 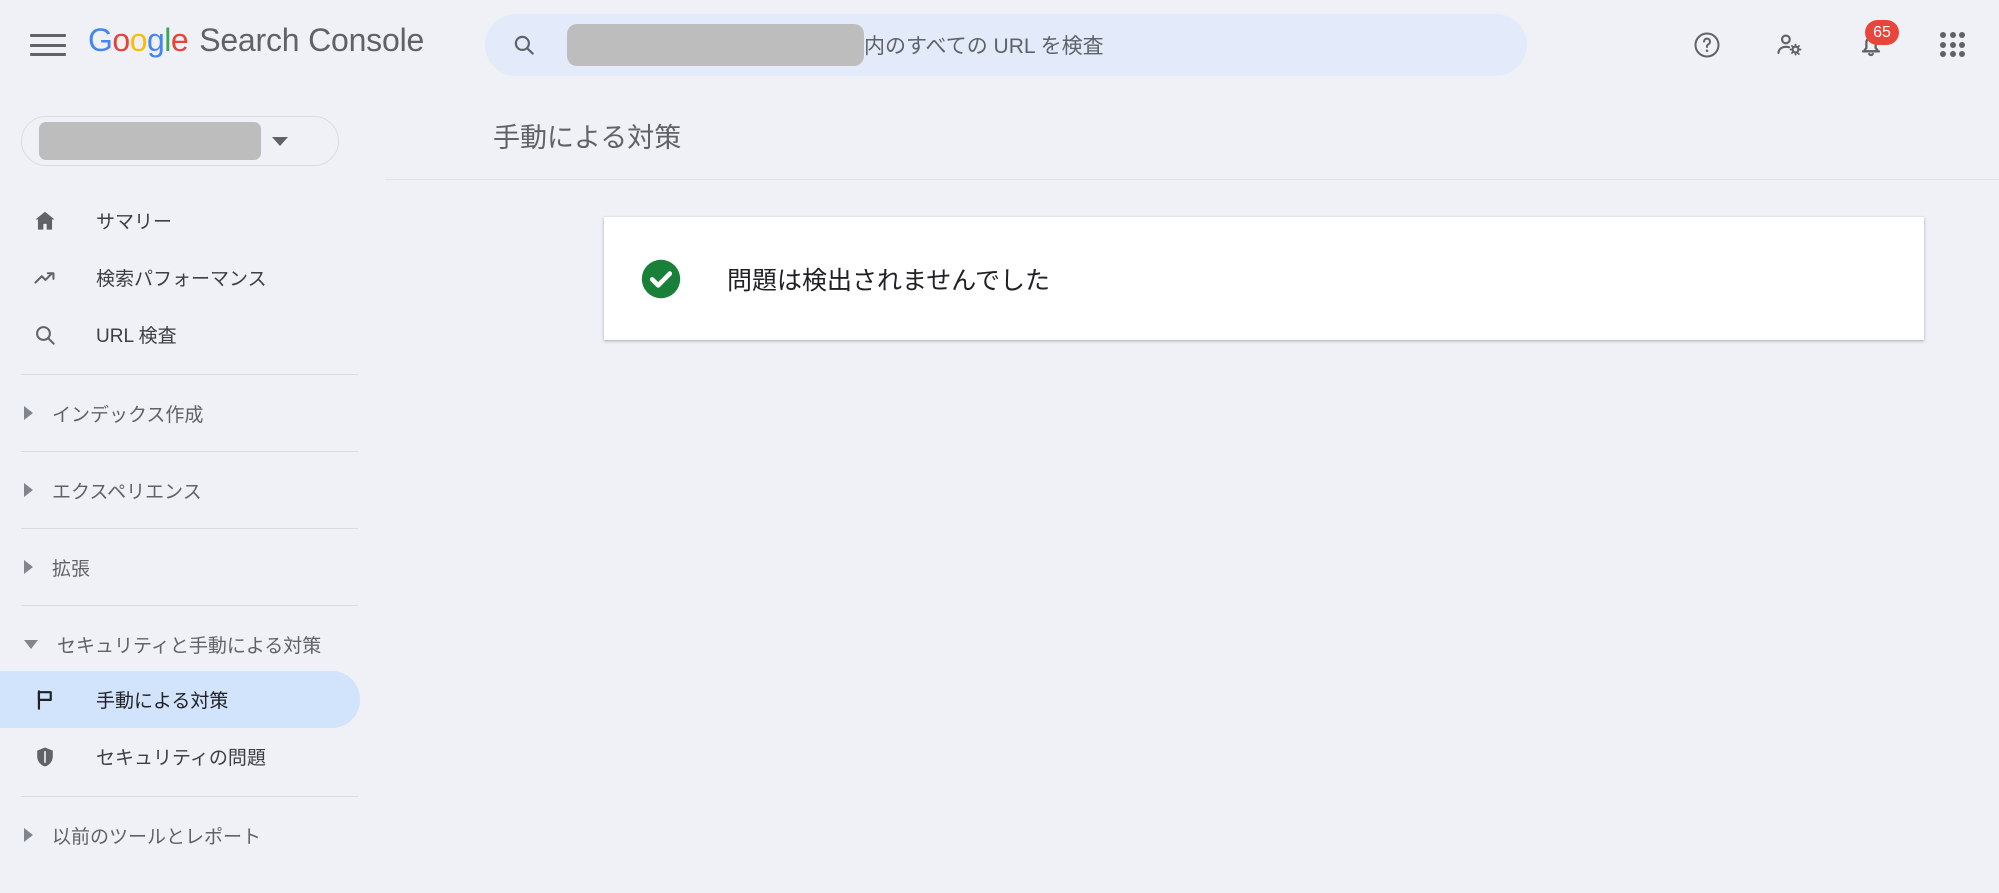 What do you see at coordinates (715, 45) in the screenshot?
I see `search-redacted-value` at bounding box center [715, 45].